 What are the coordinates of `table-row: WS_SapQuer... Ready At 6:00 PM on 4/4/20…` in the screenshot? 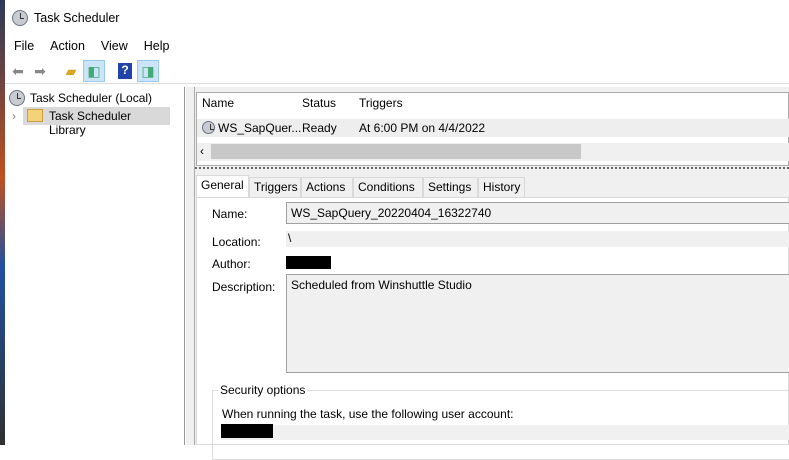 It's located at (493, 128).